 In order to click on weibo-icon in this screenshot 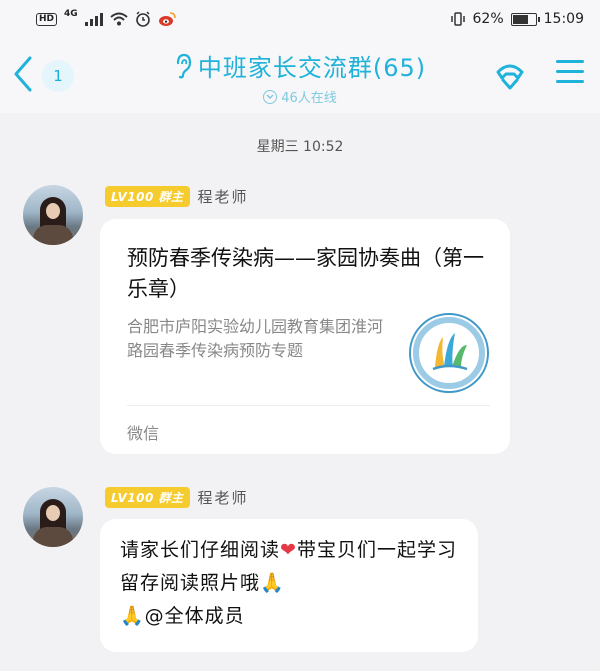, I will do `click(167, 18)`.